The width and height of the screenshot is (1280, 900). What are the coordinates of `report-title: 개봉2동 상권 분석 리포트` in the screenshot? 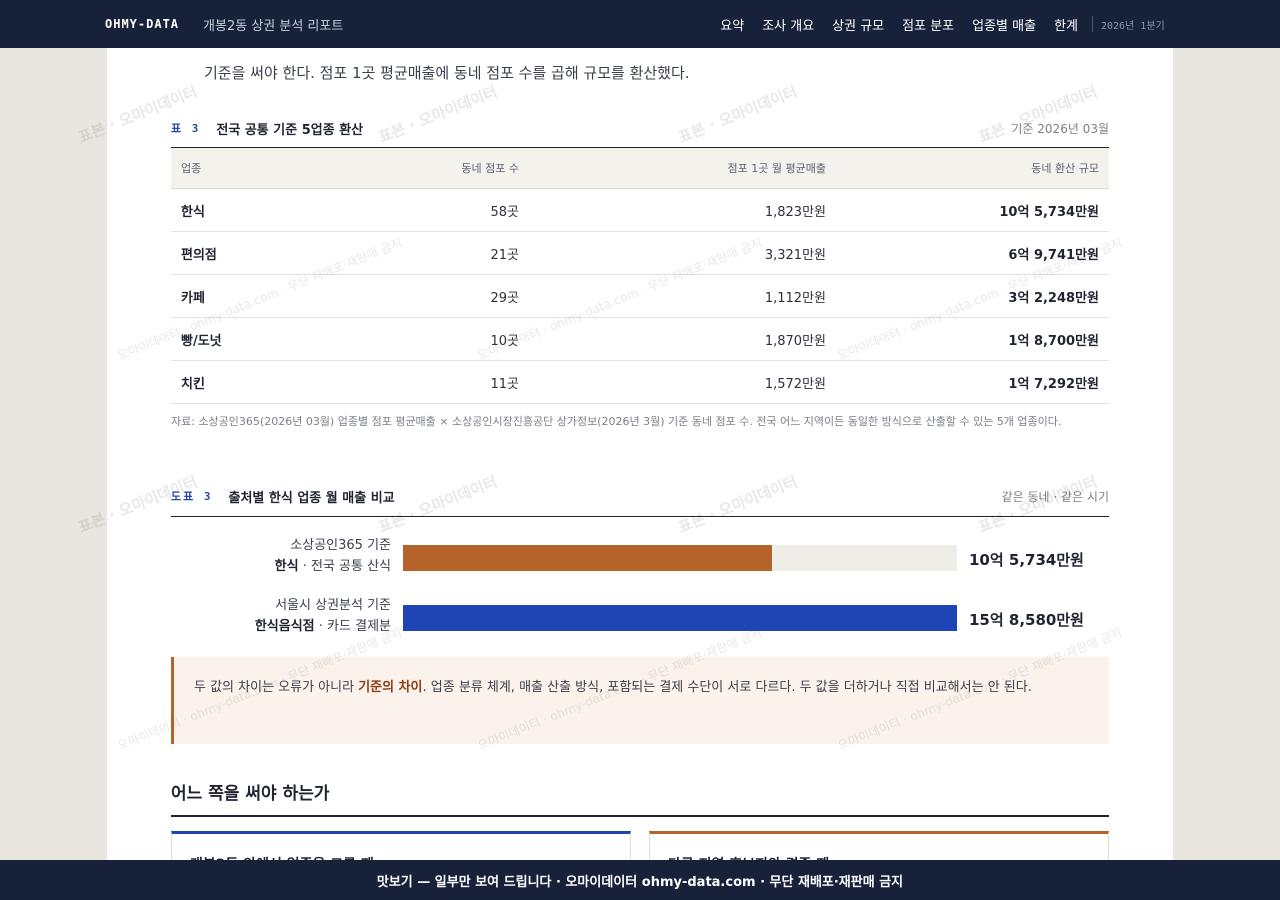 It's located at (273, 26).